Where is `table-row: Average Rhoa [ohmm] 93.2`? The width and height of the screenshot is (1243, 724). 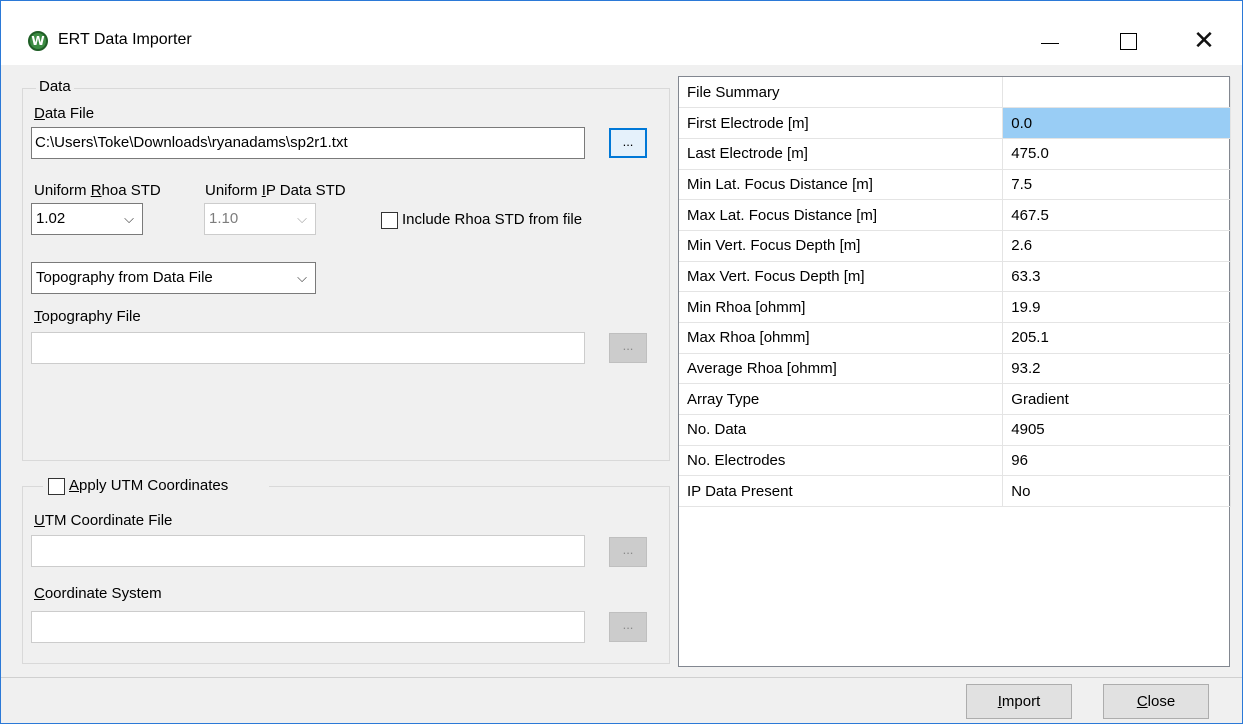 table-row: Average Rhoa [ohmm] 93.2 is located at coordinates (955, 369).